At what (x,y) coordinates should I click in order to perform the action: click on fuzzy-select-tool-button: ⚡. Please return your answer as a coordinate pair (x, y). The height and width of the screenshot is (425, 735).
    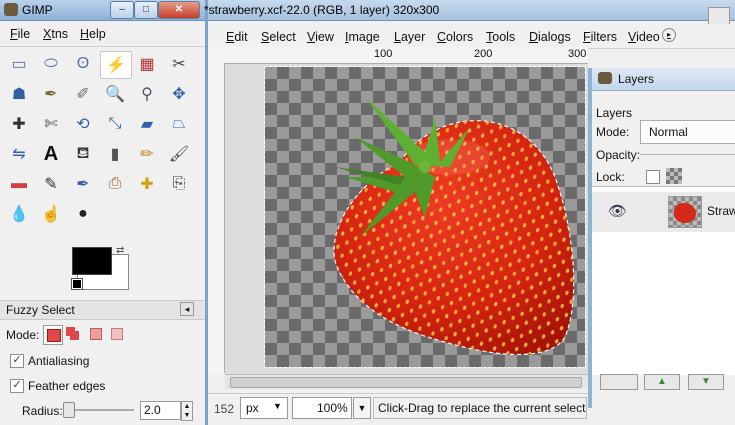
    Looking at the image, I should click on (116, 65).